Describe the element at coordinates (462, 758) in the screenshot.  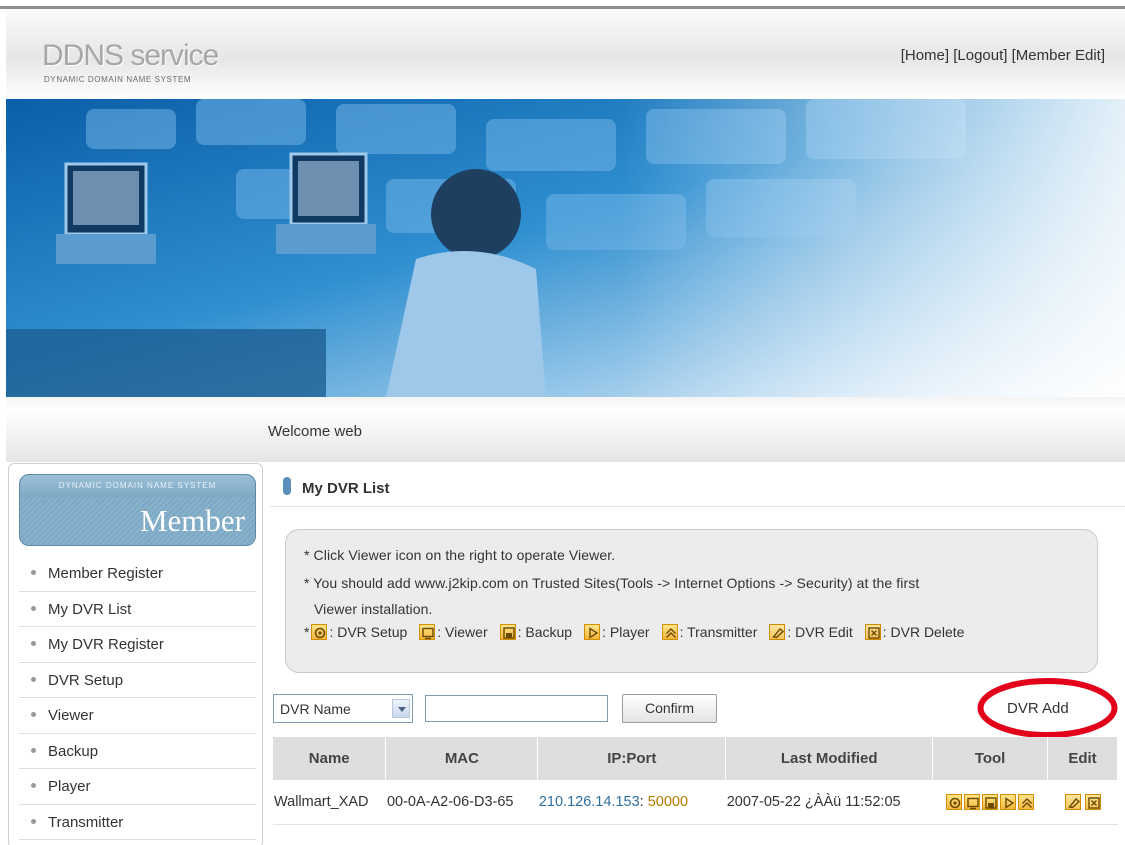
I see `column-header-mac: MAC` at that location.